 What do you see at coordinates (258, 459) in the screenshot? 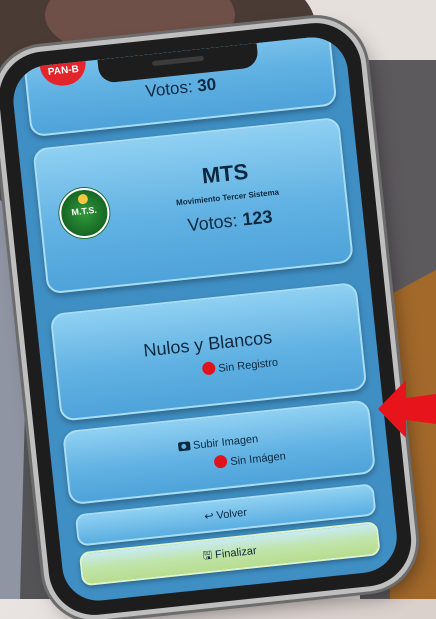
I see `upload-status-text: Sin Imágen` at bounding box center [258, 459].